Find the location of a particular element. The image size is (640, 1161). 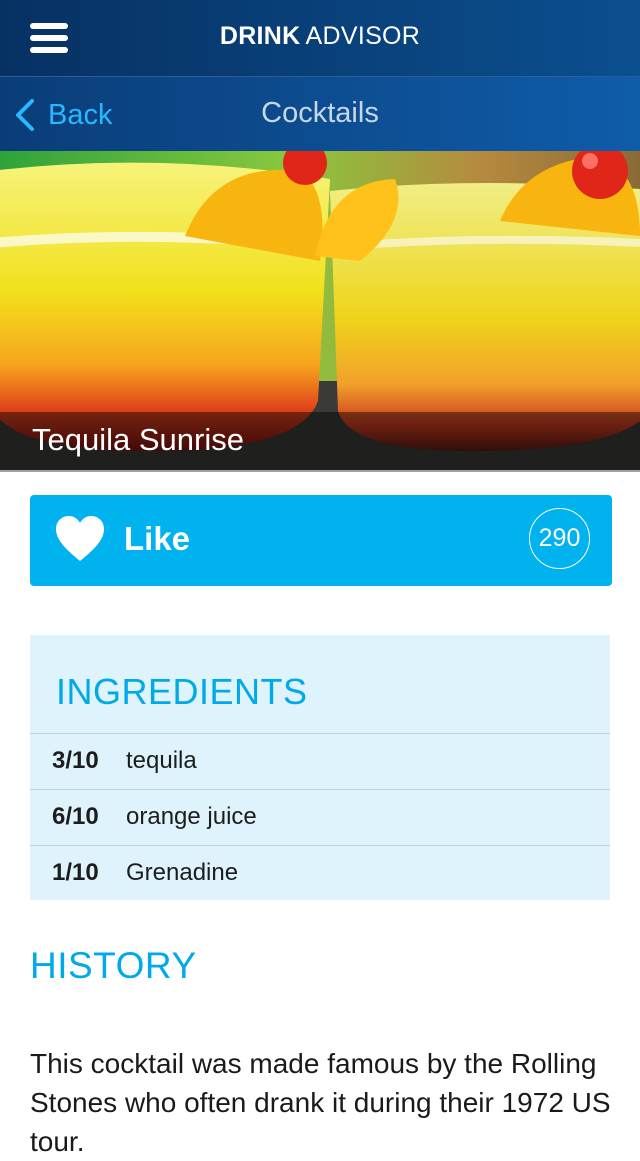

drink-name: Tequila Sunrise is located at coordinates (138, 439).